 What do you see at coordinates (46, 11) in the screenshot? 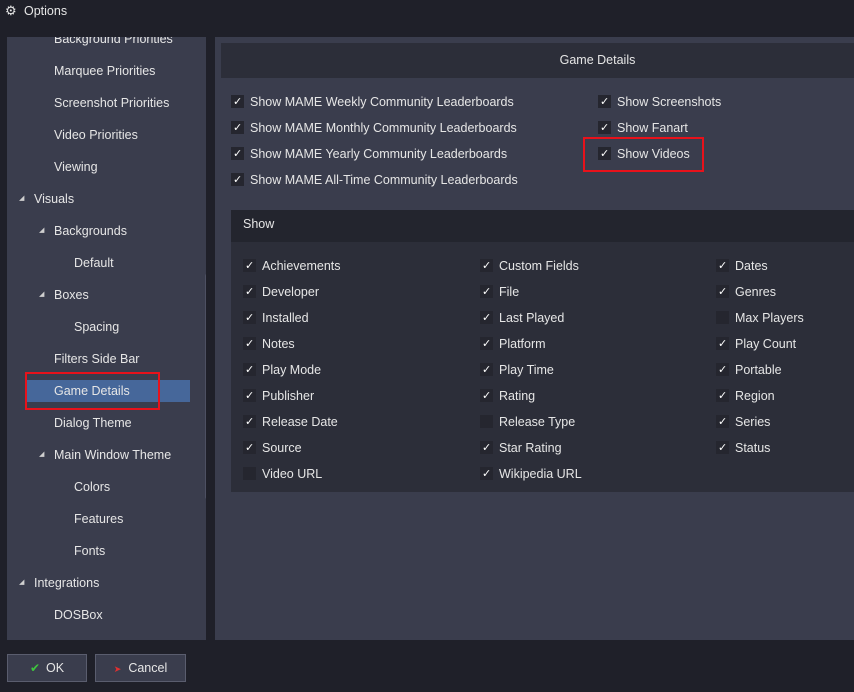
I see `window-title: Options` at bounding box center [46, 11].